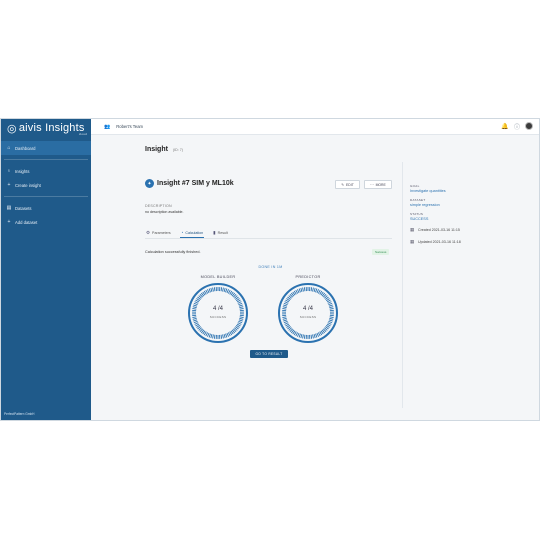 This screenshot has height=540, width=540. Describe the element at coordinates (472, 191) in the screenshot. I see `goal-link: Investigate quantities` at that location.